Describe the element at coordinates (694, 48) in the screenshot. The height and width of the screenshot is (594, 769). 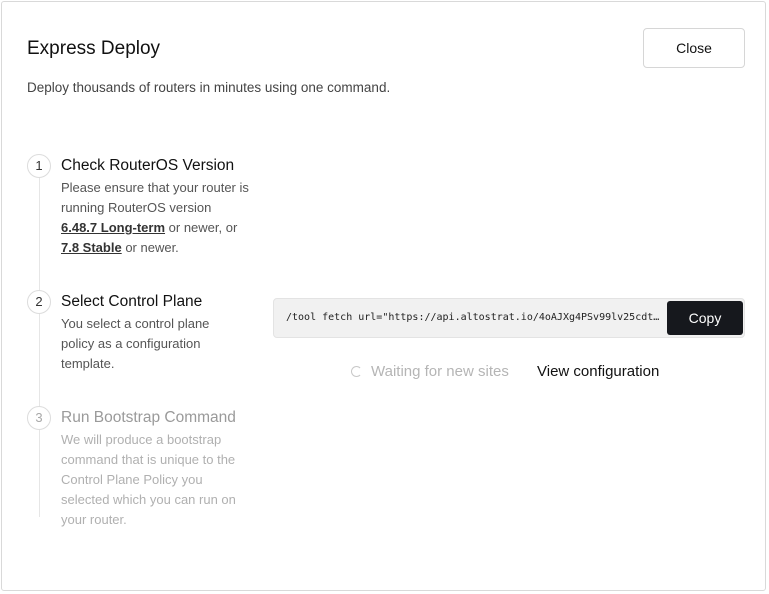
I see `close-button: Close` at that location.